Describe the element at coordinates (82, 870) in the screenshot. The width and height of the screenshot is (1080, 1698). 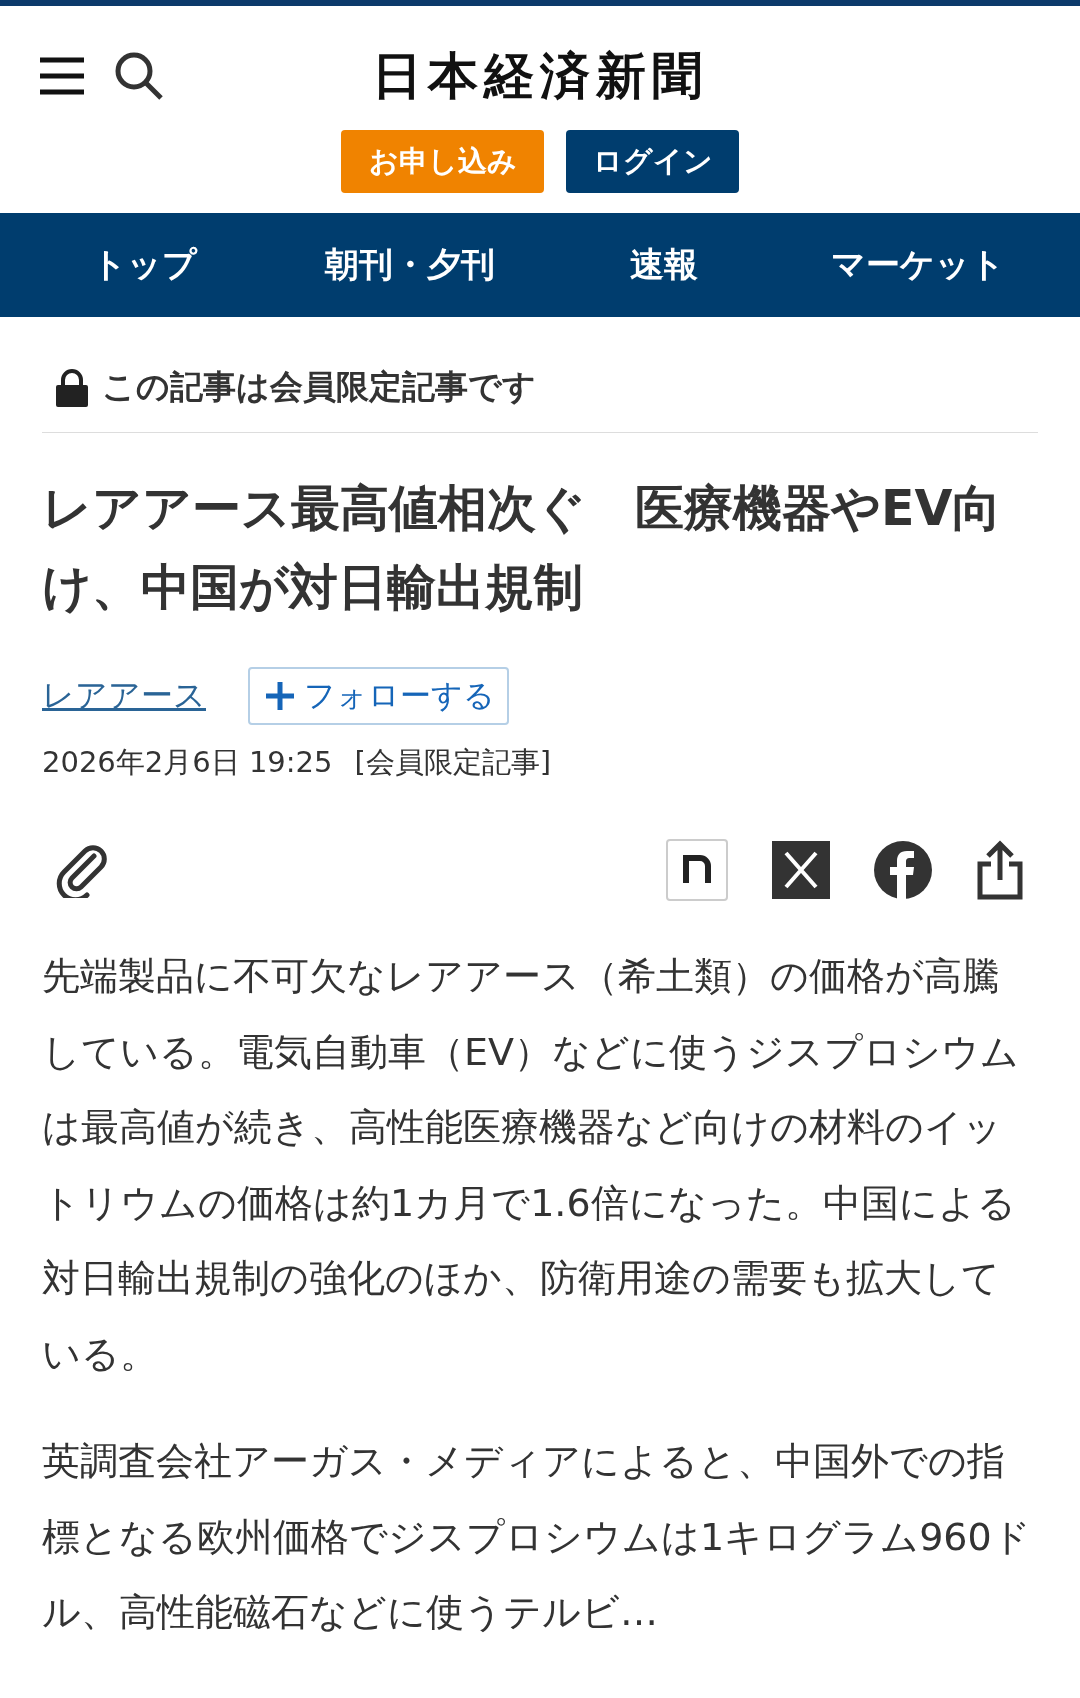
I see `paperclip-icon` at that location.